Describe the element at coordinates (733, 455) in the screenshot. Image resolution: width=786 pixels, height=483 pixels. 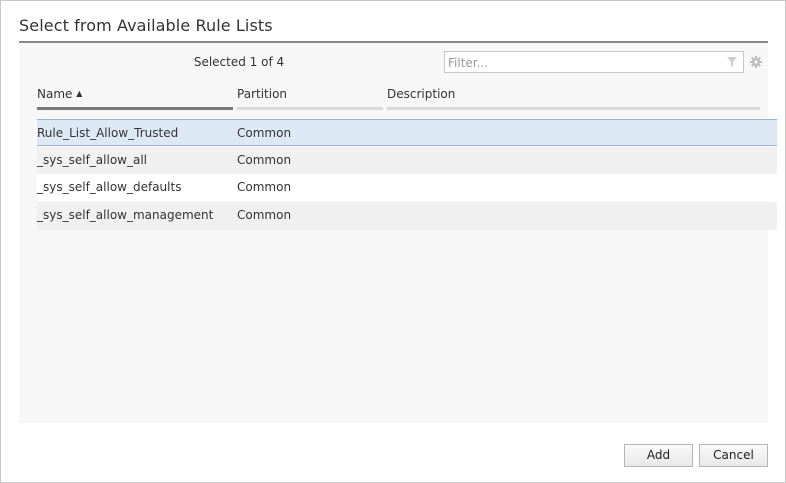
I see `cancel-button: Cancel` at that location.